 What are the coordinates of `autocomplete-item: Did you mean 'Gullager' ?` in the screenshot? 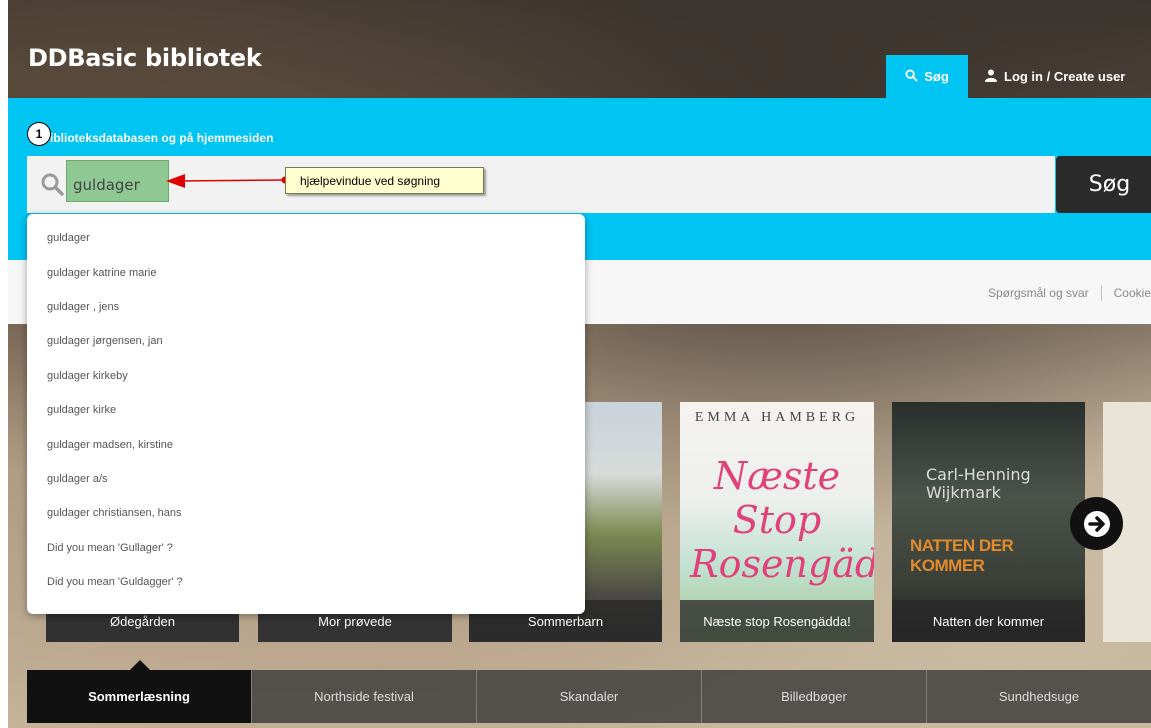 It's located at (306, 548).